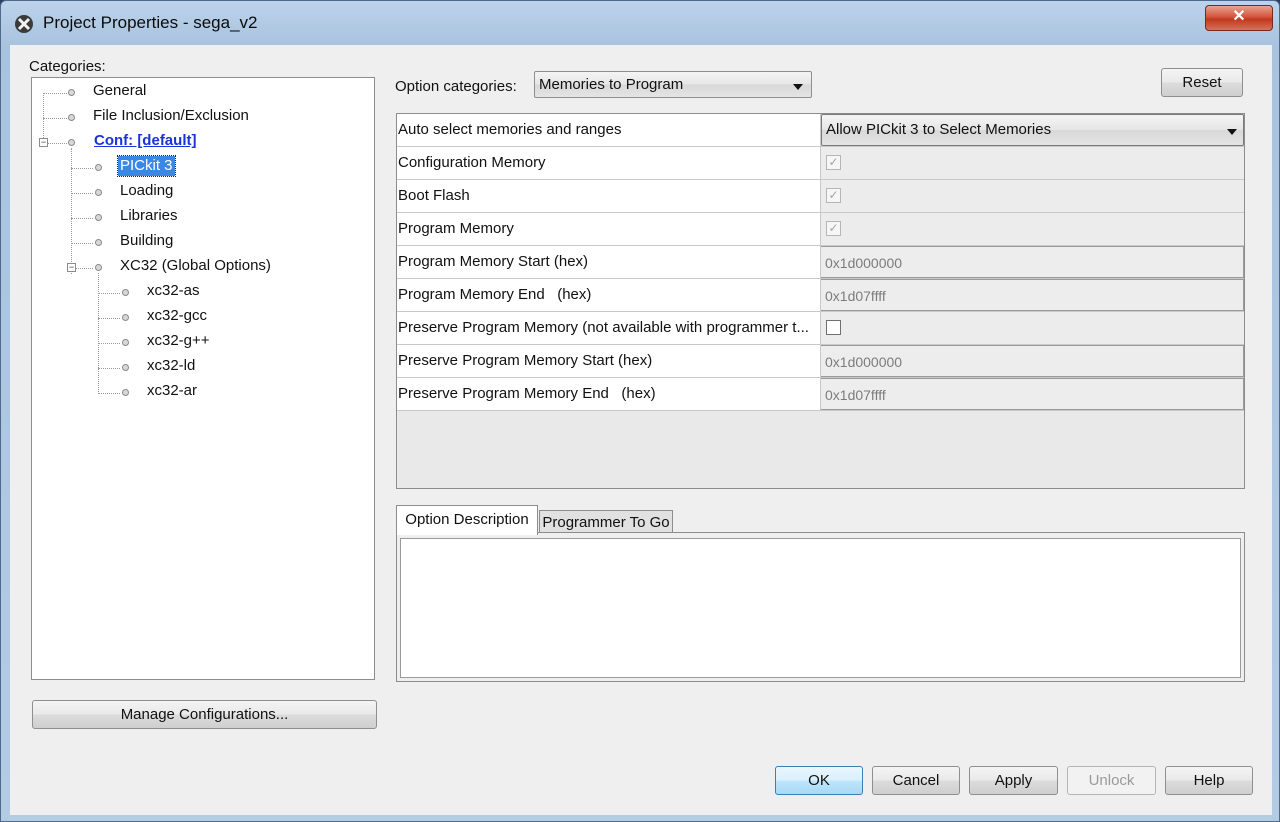  What do you see at coordinates (833, 162) in the screenshot?
I see `configuration-memory-checkbox: ✓` at bounding box center [833, 162].